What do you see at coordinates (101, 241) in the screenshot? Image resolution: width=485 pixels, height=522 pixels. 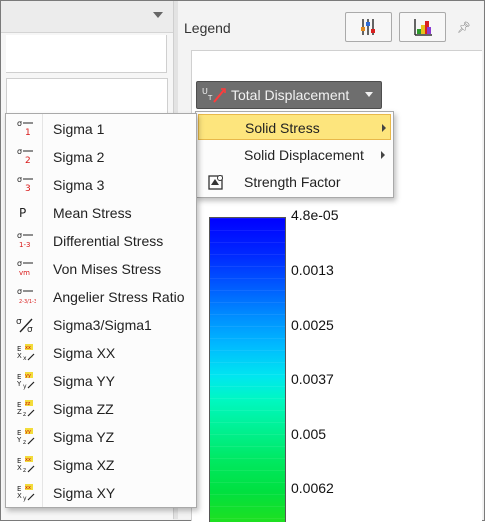 I see `menu-item-differential-stress: σ 1-3 Differential Stress` at bounding box center [101, 241].